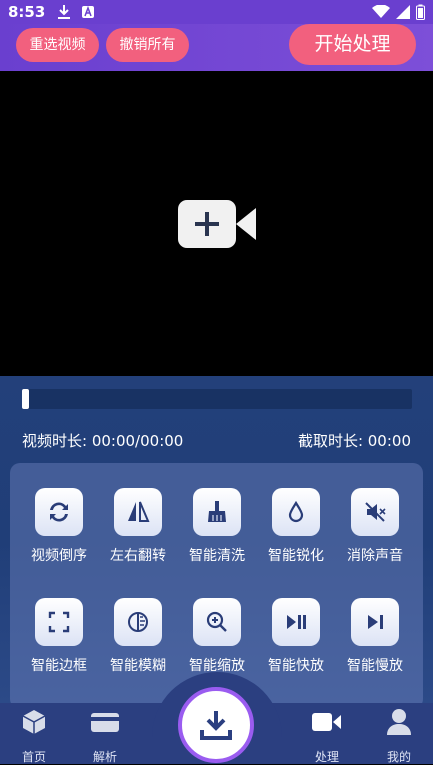 This screenshot has width=433, height=765. What do you see at coordinates (296, 622) in the screenshot?
I see `fast-play-icon` at bounding box center [296, 622].